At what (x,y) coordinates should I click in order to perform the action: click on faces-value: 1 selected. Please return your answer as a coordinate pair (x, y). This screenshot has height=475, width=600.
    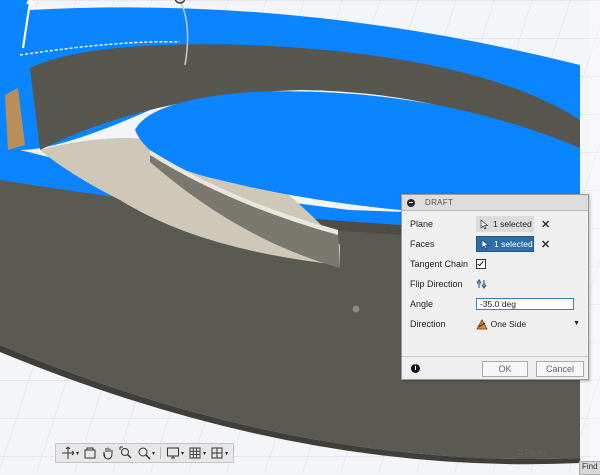
    Looking at the image, I should click on (513, 244).